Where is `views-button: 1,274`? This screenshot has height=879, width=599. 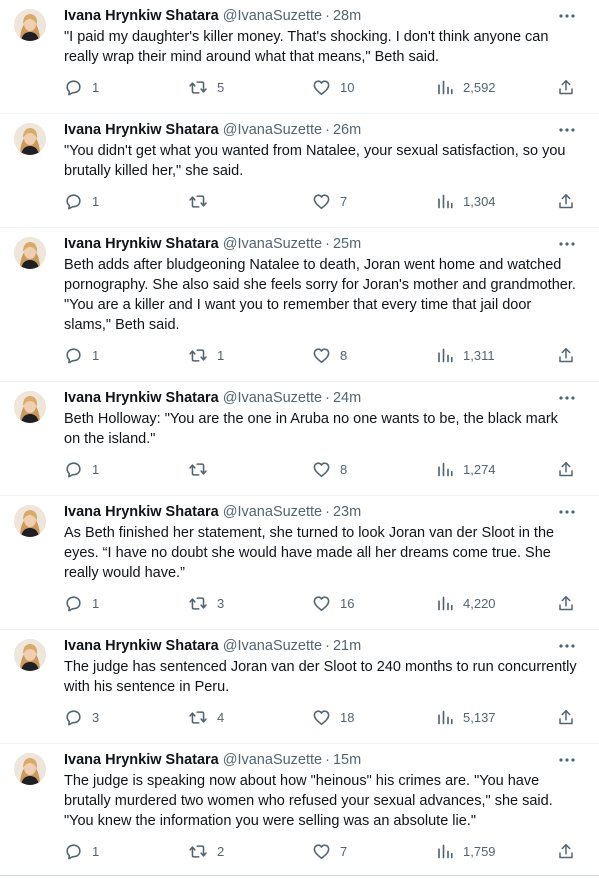 views-button: 1,274 is located at coordinates (466, 469).